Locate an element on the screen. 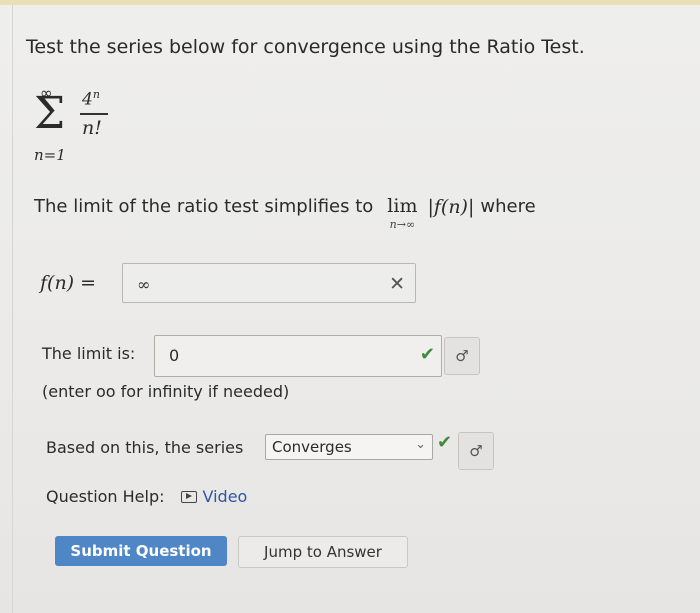 This screenshot has width=700, height=613. fn-input-value: ∞ is located at coordinates (144, 284).